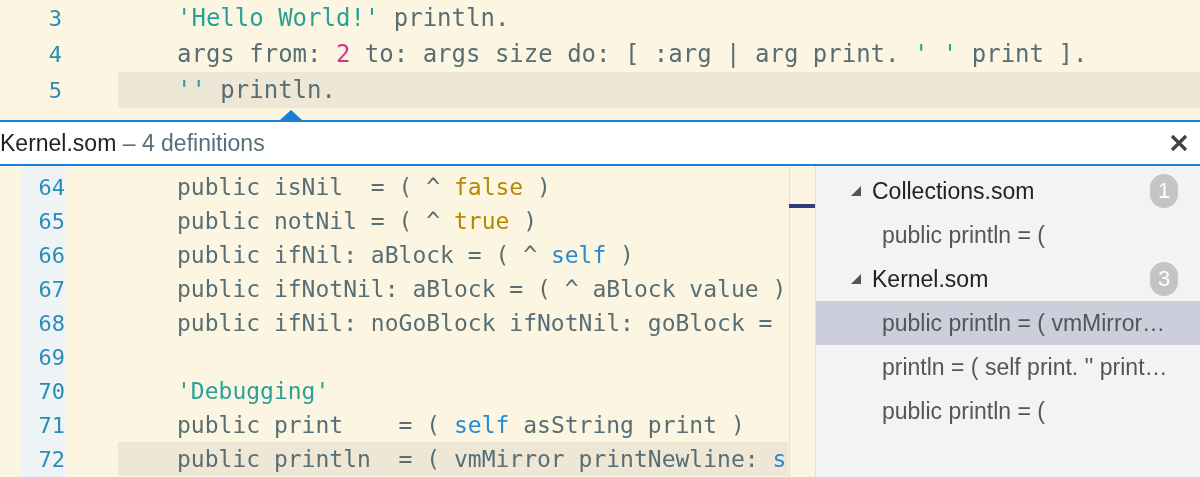 The height and width of the screenshot is (477, 1200). Describe the element at coordinates (51, 255) in the screenshot. I see `line-number: 66` at that location.